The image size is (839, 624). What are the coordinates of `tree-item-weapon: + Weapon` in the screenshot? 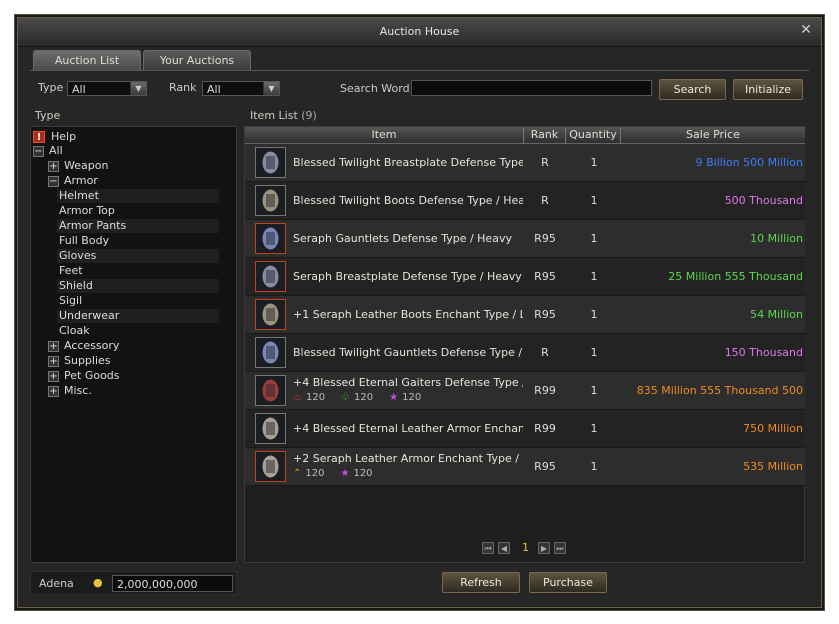 It's located at (78, 165).